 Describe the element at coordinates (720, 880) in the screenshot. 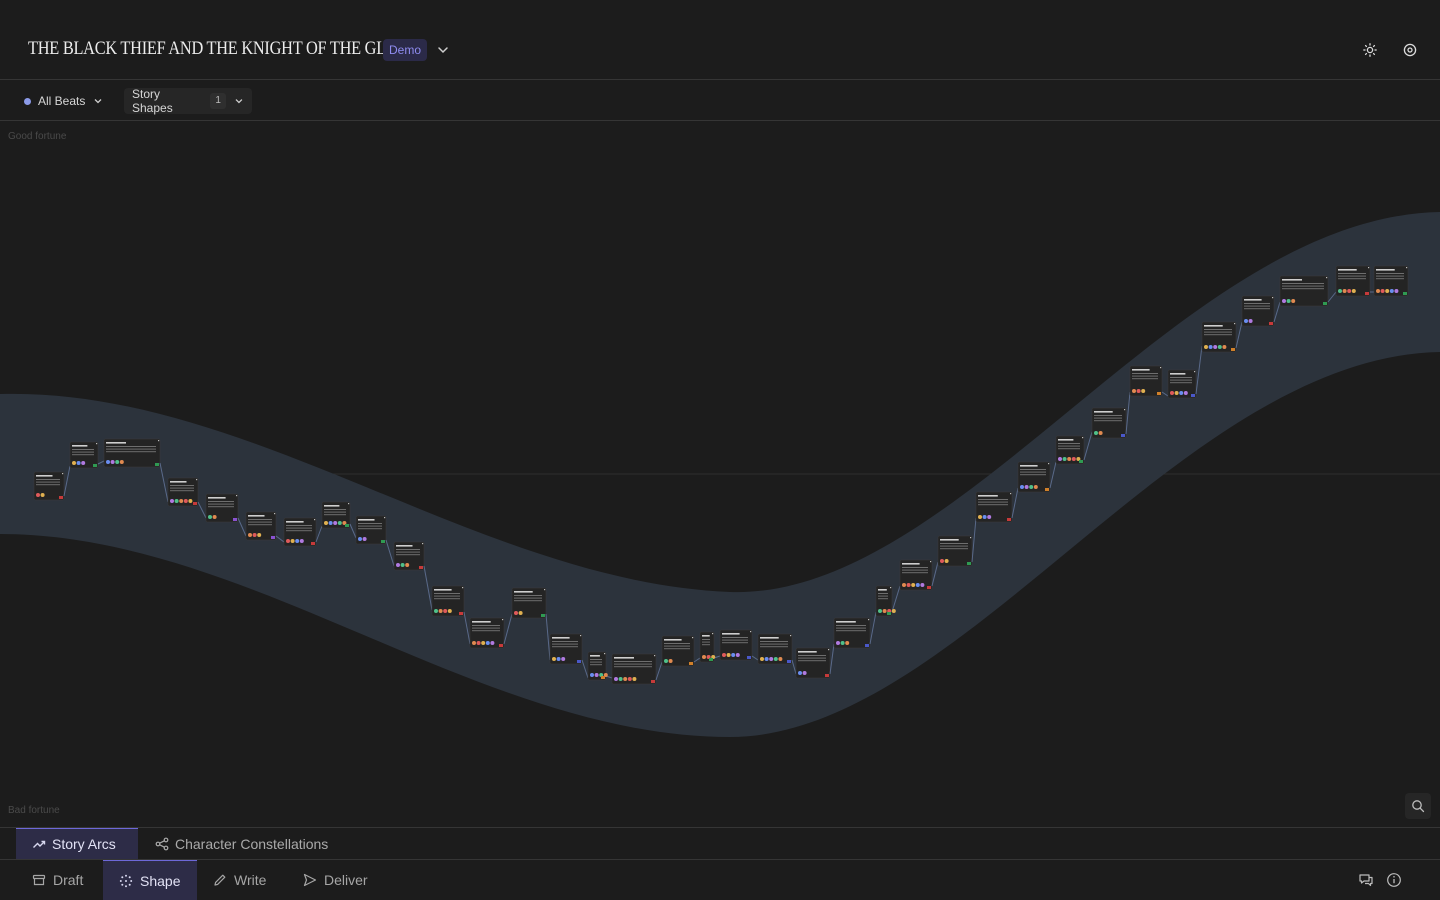

I see `mode-bar: Draft Shape Write Deliver` at that location.